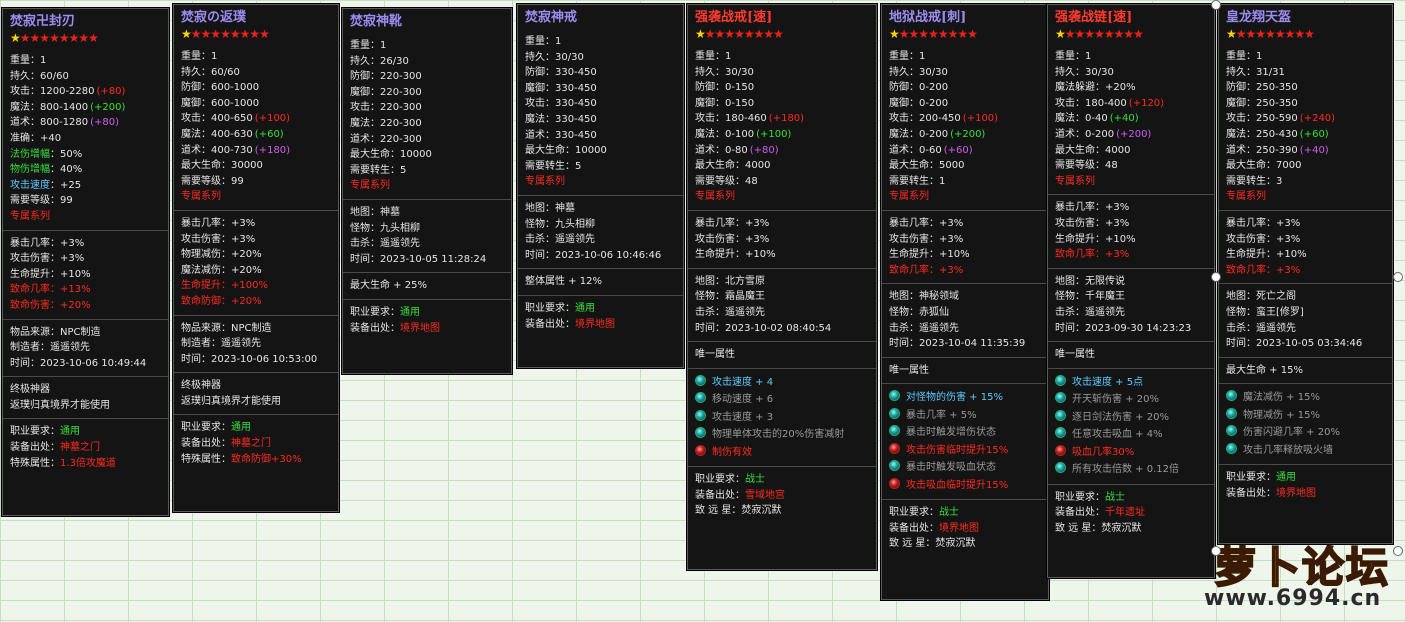 This screenshot has width=1405, height=622. I want to click on stat-line: 最大生命：4000, so click(1093, 150).